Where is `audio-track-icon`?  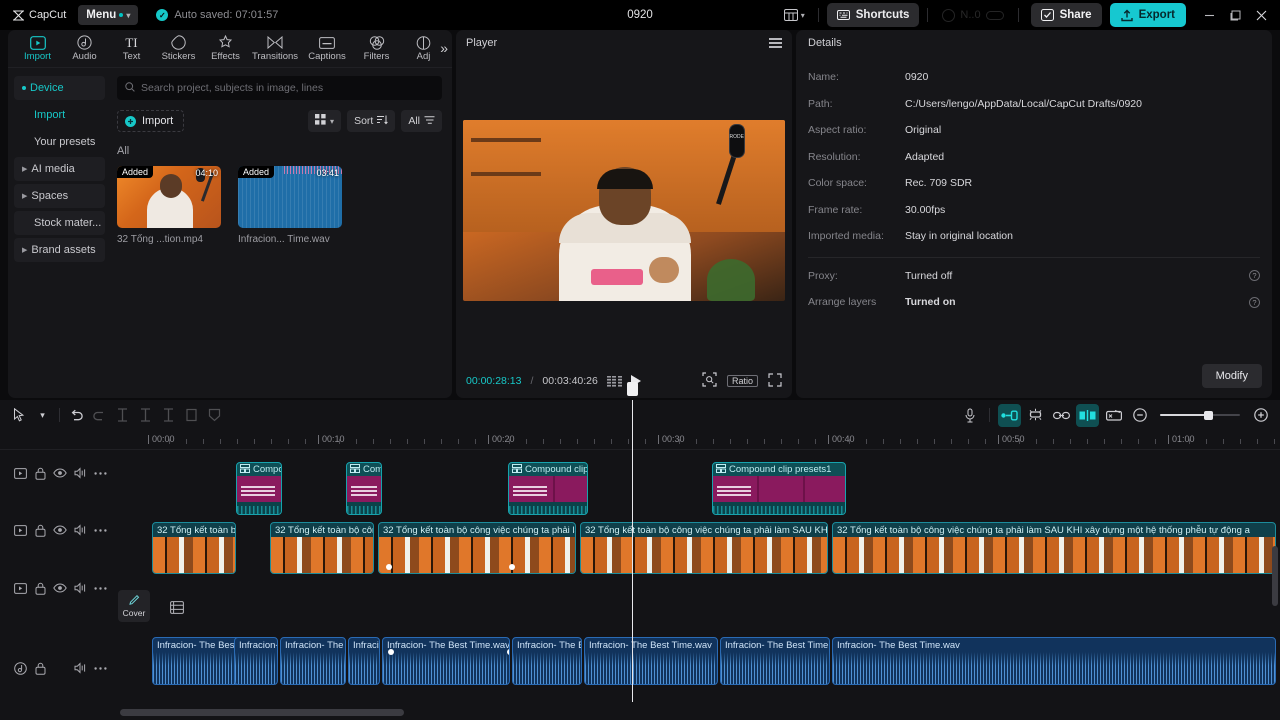 audio-track-icon is located at coordinates (20, 668).